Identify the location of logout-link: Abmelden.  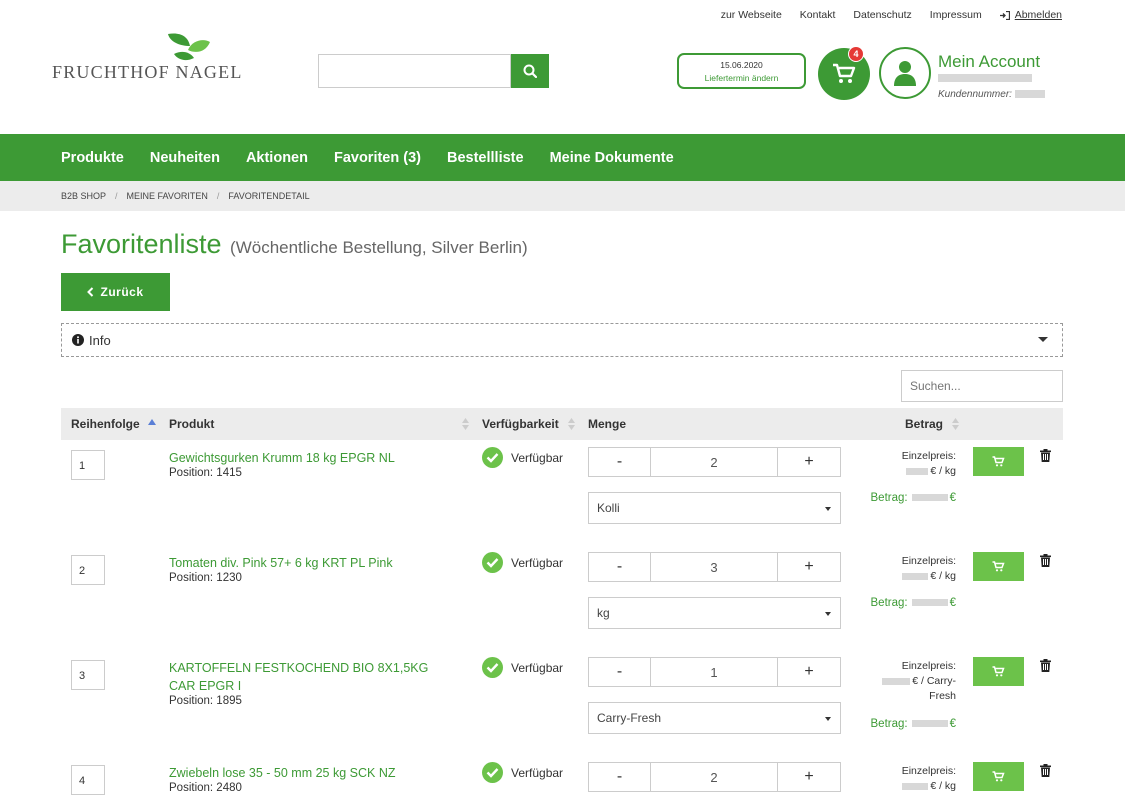
(1030, 15).